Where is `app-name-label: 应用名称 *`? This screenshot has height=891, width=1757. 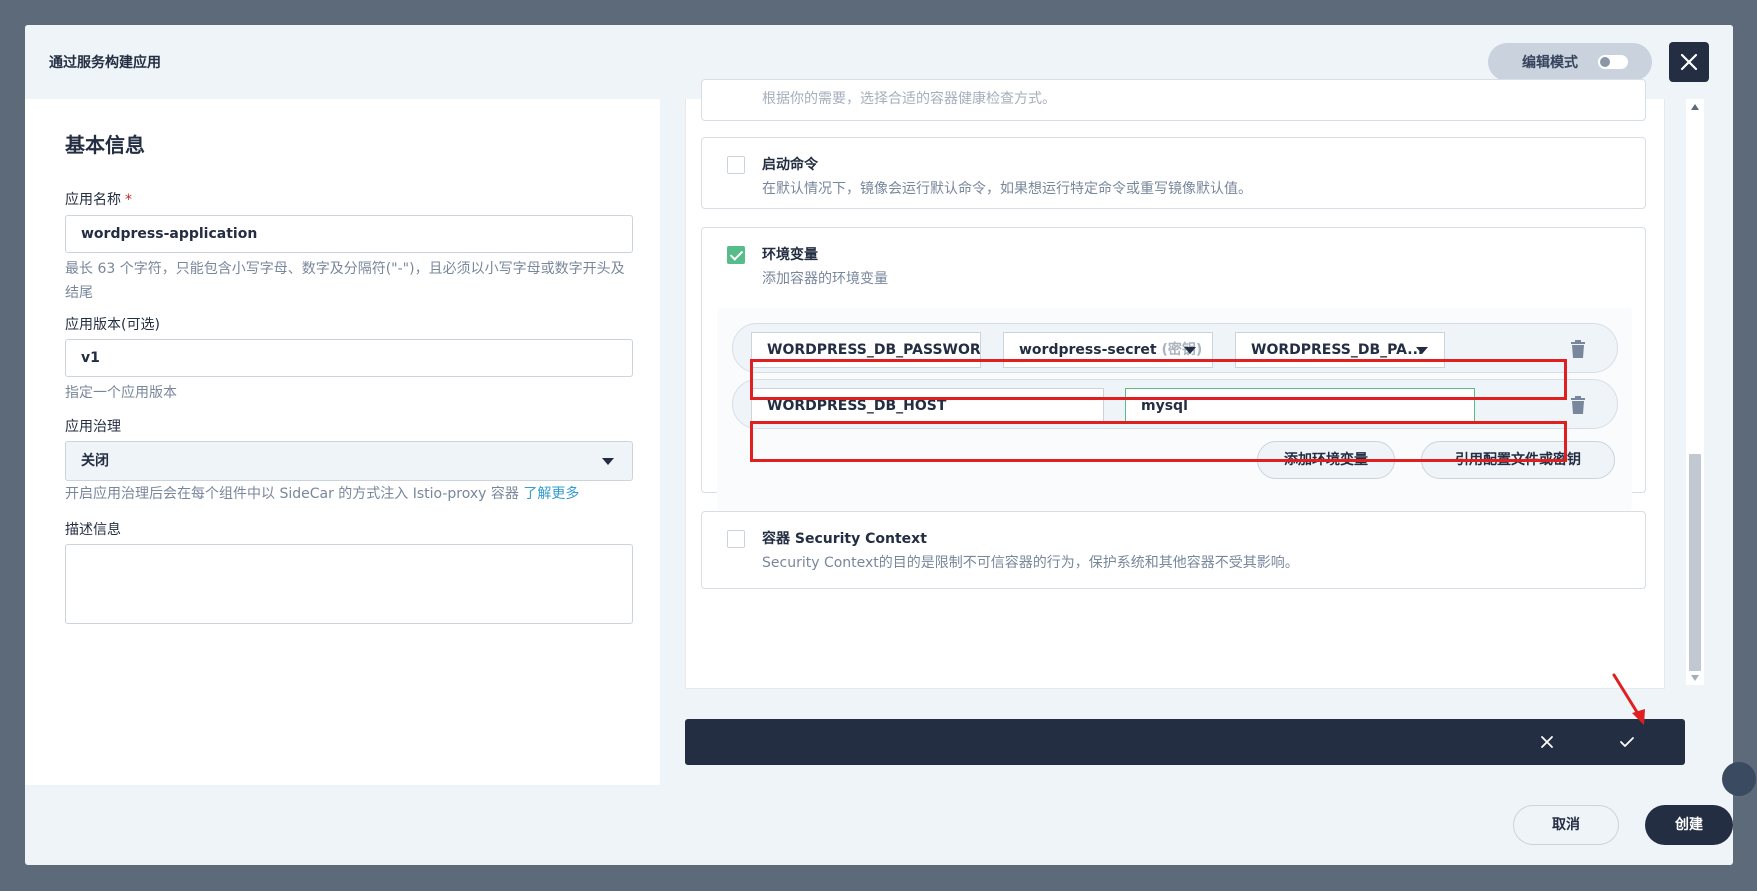 app-name-label: 应用名称 * is located at coordinates (98, 199).